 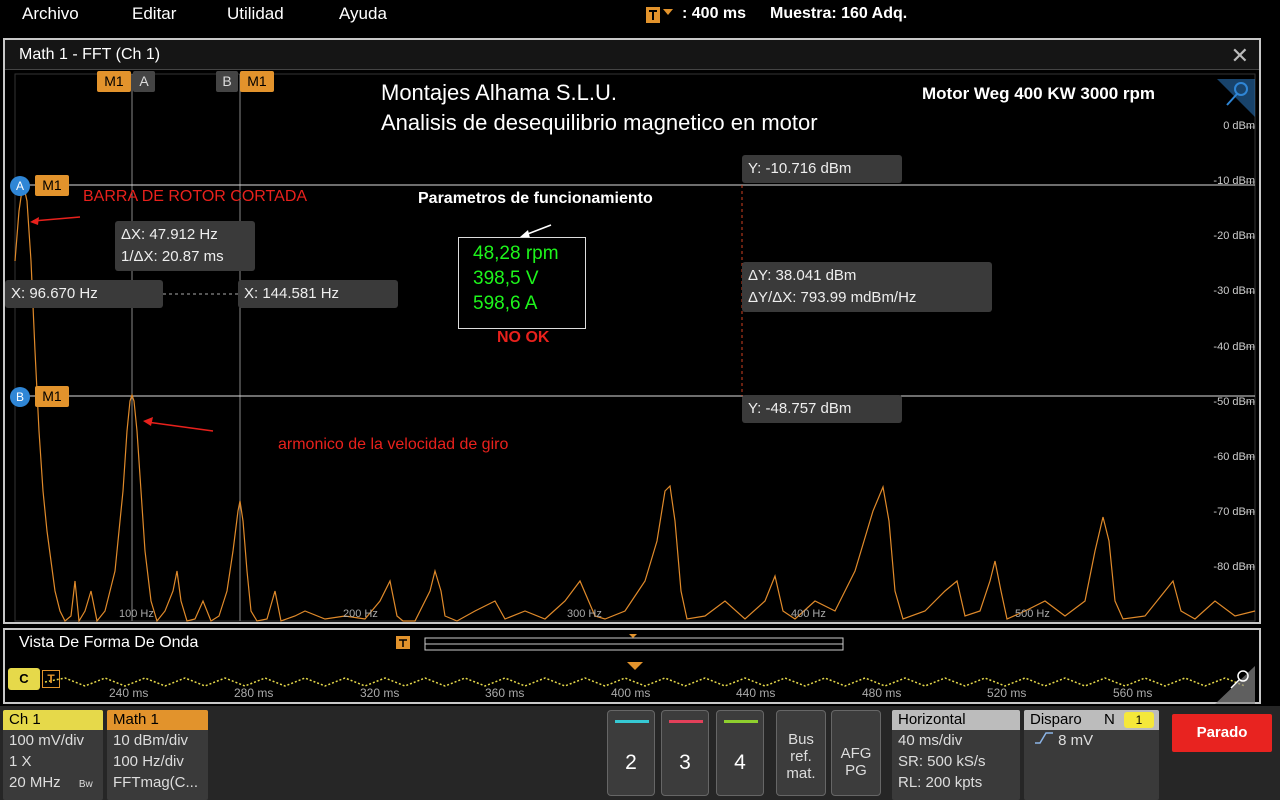 What do you see at coordinates (109, 642) in the screenshot?
I see `waveform-view-title: Vista De Forma De Onda` at bounding box center [109, 642].